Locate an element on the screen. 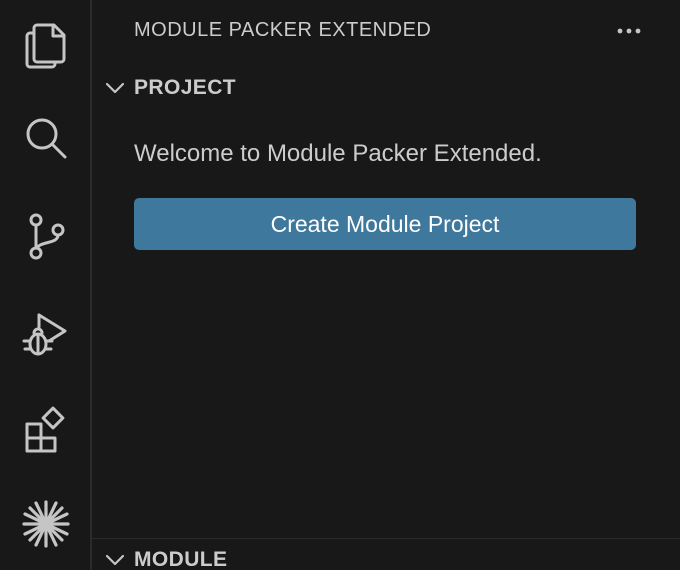  section-header-project: PROJECT is located at coordinates (386, 88).